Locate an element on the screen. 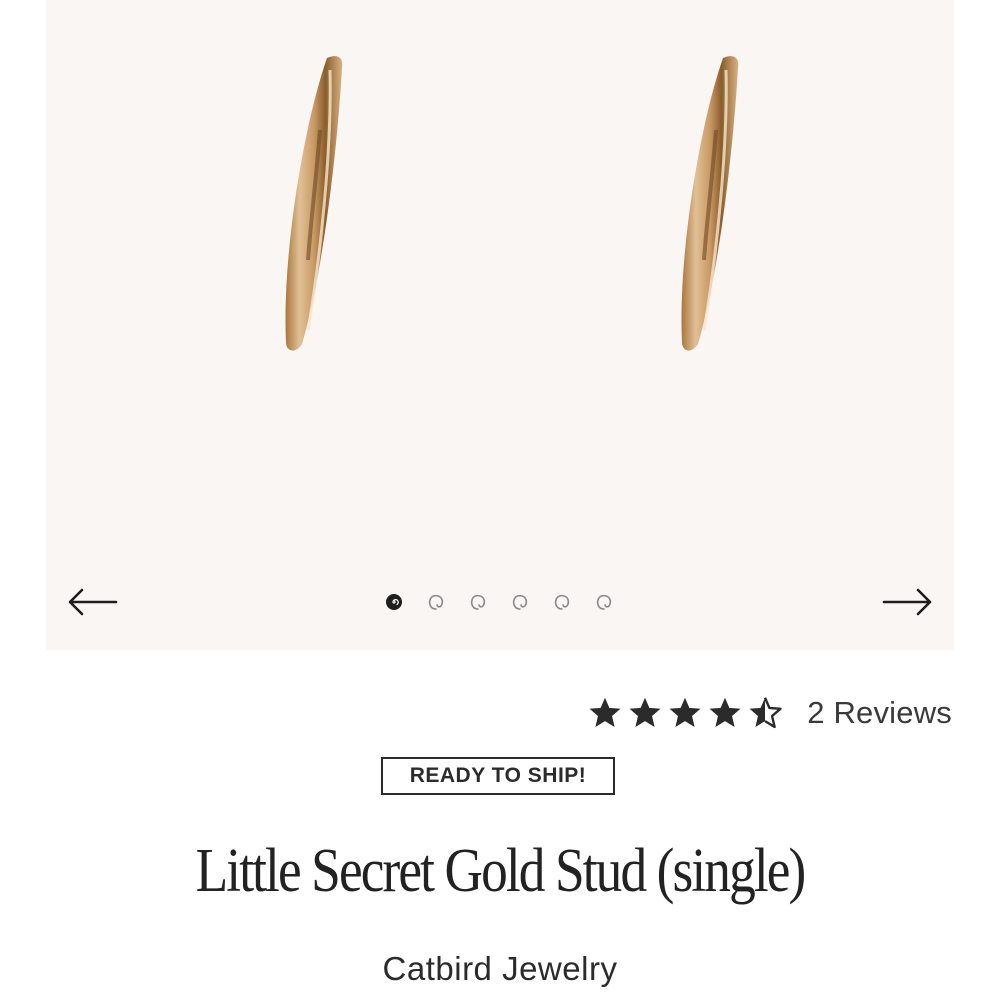 The width and height of the screenshot is (1000, 1000). previous-image-button is located at coordinates (92, 602).